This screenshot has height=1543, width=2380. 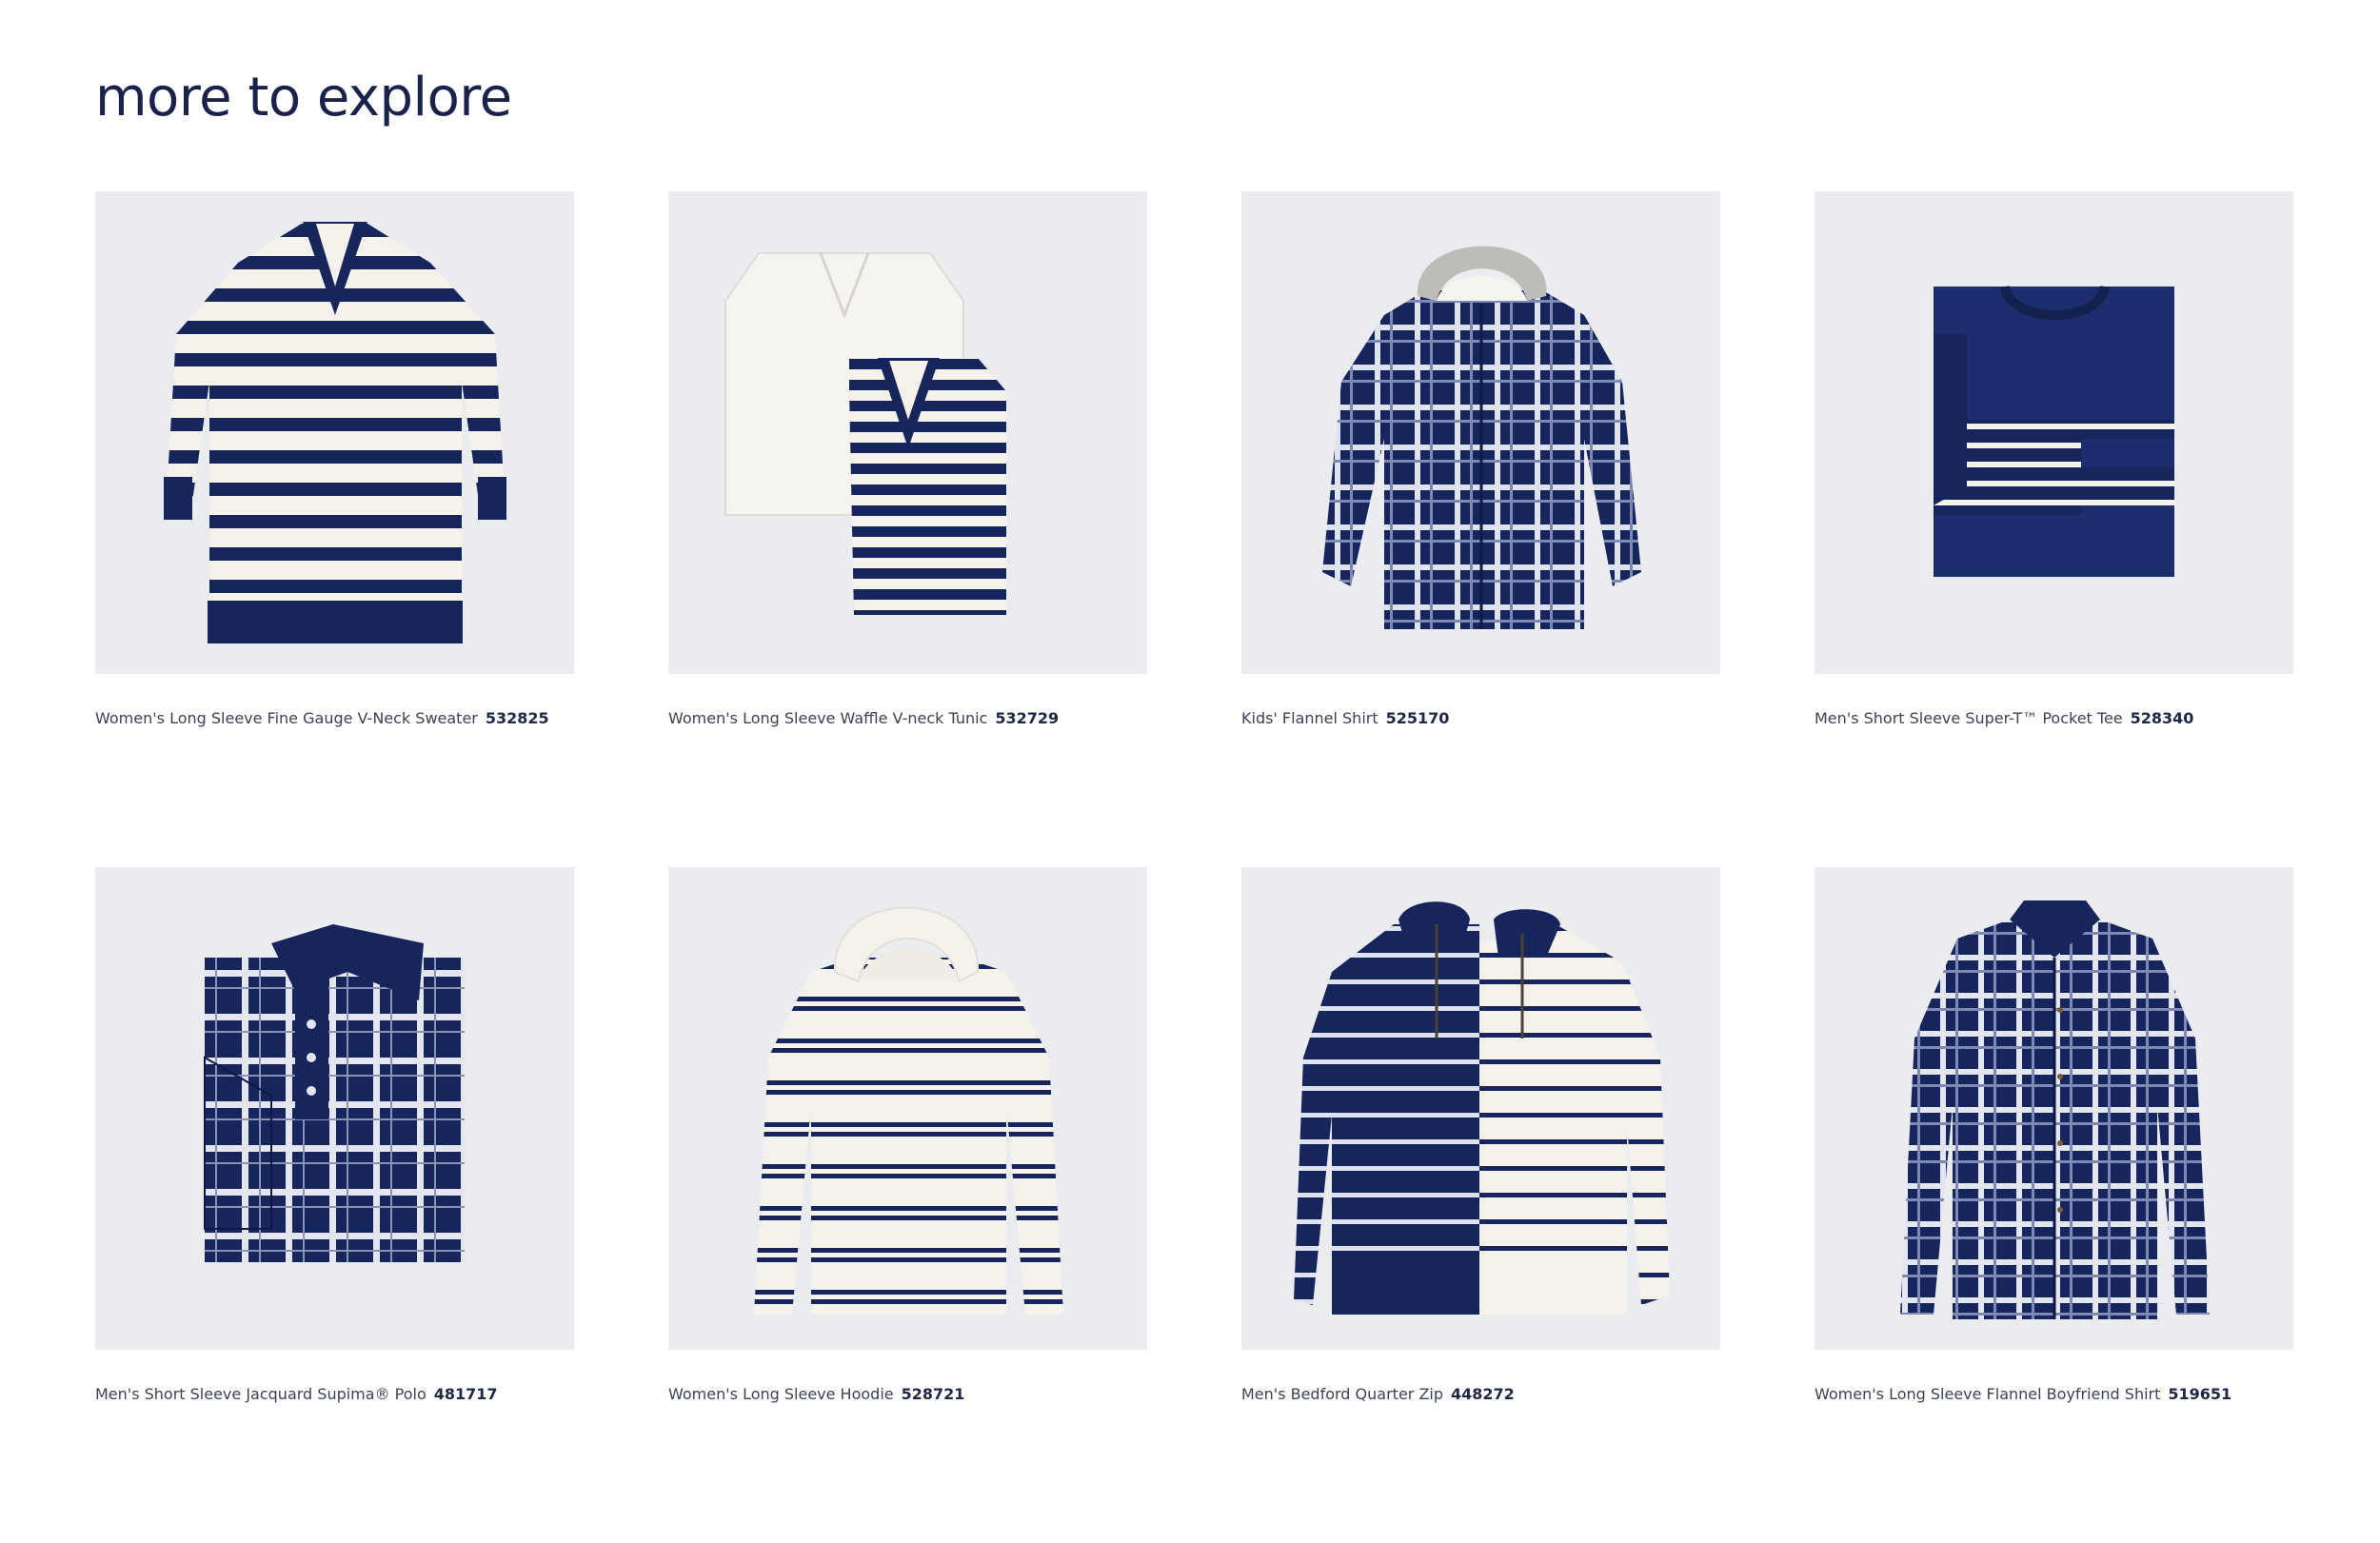 I want to click on striped-vneck-sweater-icon, so click(x=335, y=432).